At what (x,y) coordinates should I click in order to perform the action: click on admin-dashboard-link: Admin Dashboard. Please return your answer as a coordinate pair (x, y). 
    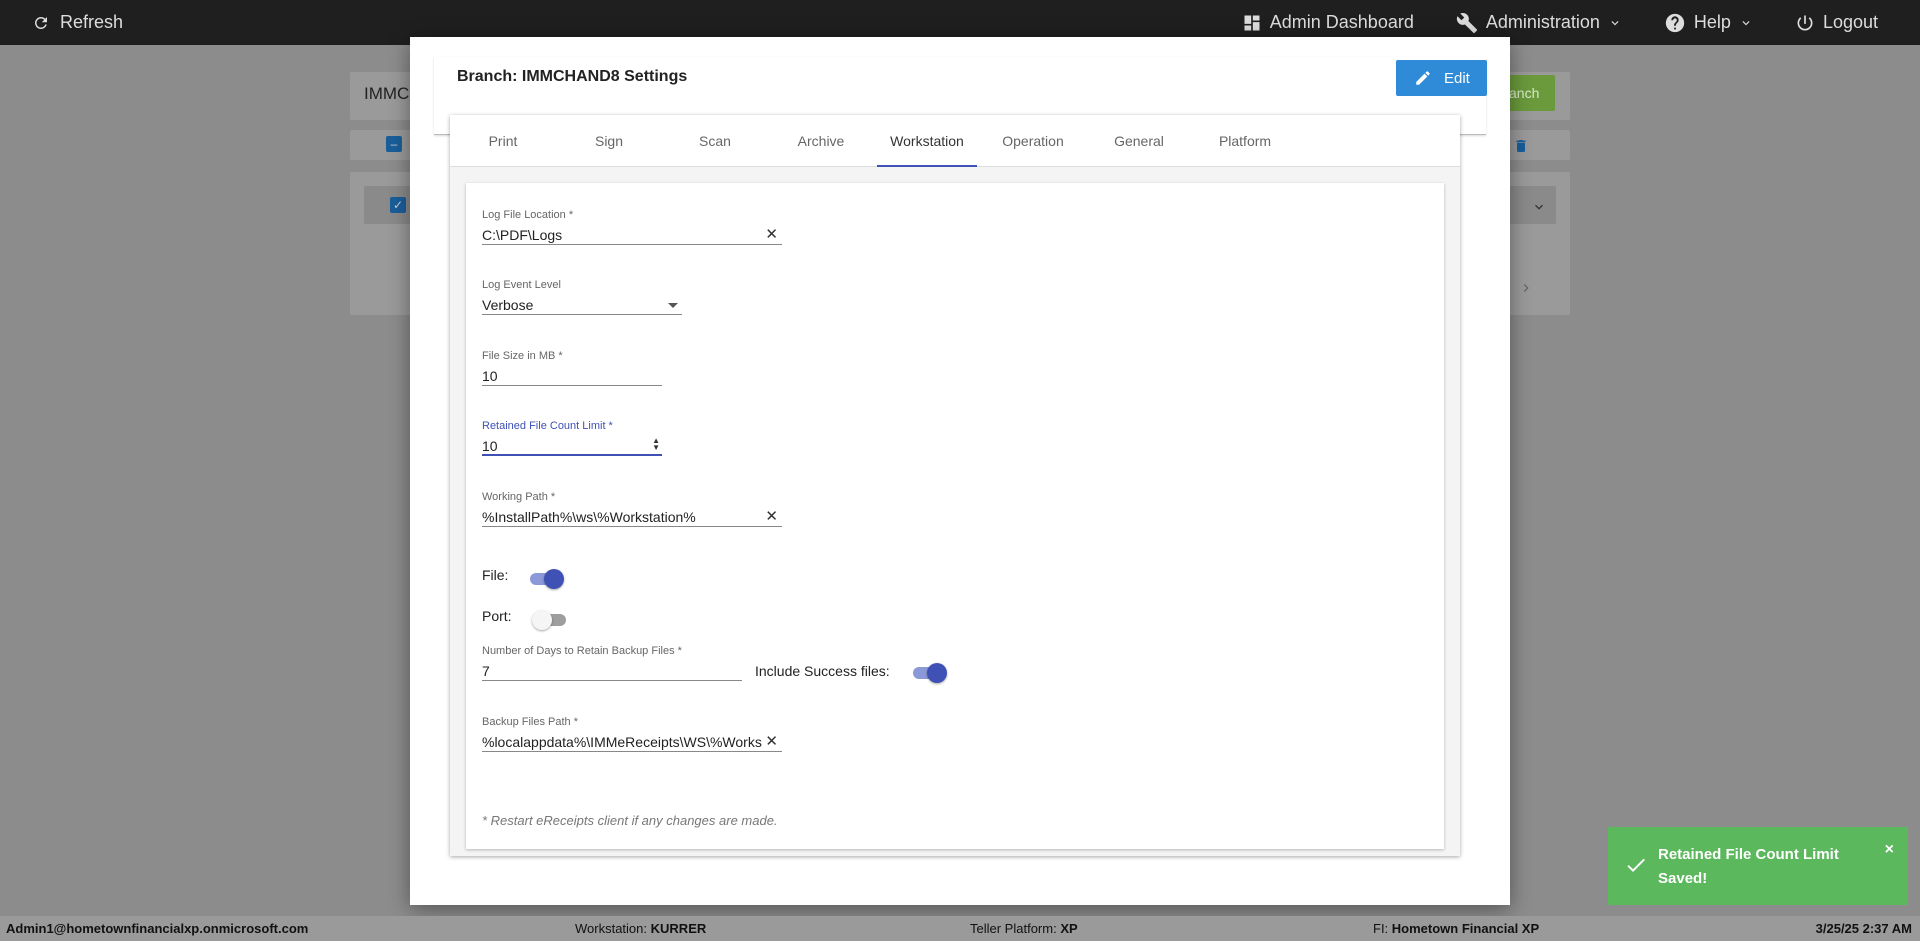
    Looking at the image, I should click on (1328, 22).